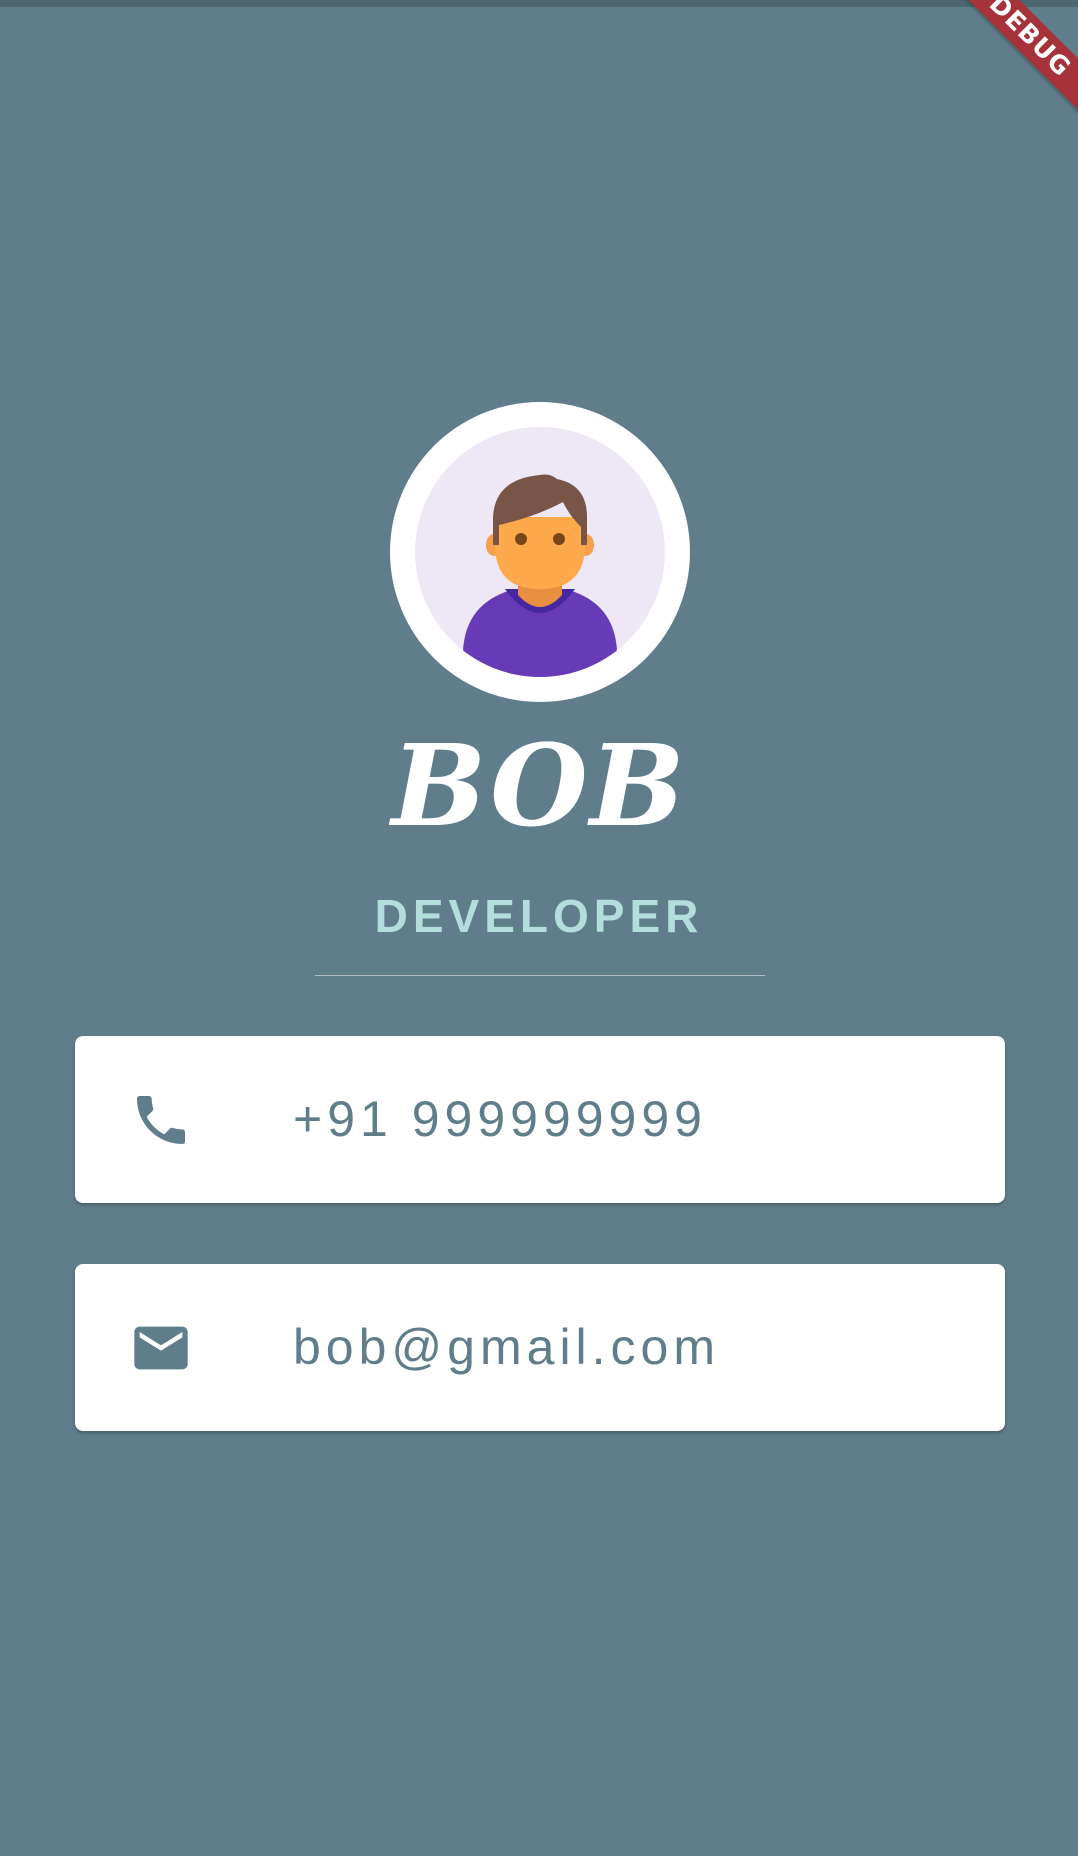 The width and height of the screenshot is (1078, 1856). I want to click on user-avatar-icon, so click(540, 552).